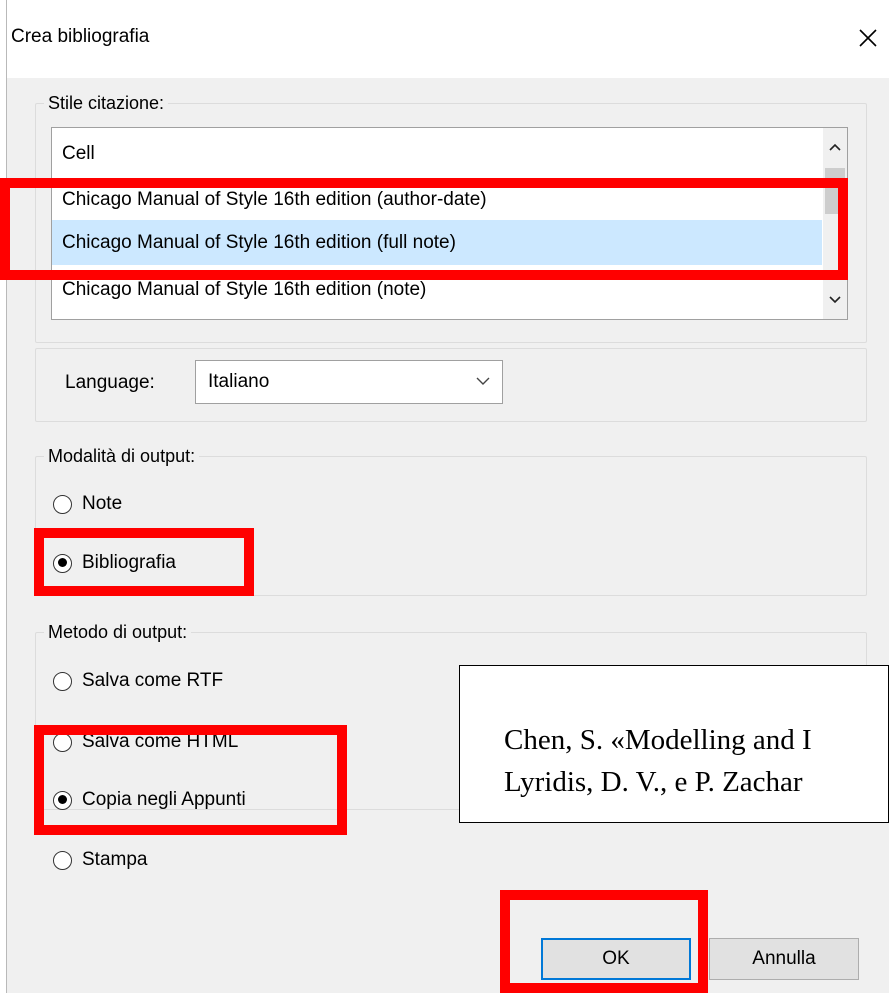 The image size is (889, 993). I want to click on scroll-up-button, so click(835, 147).